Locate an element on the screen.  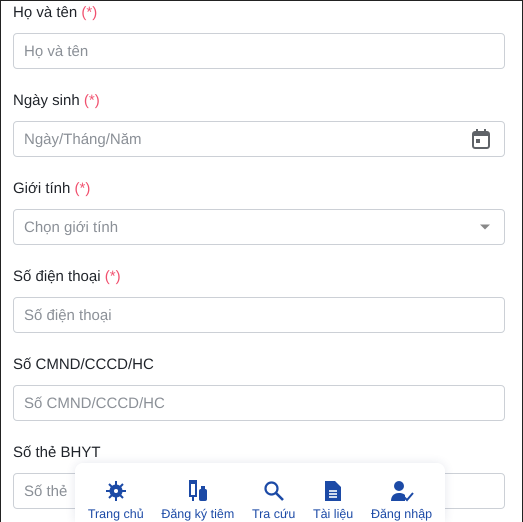
field-label: Họ và tên (*) is located at coordinates (55, 13).